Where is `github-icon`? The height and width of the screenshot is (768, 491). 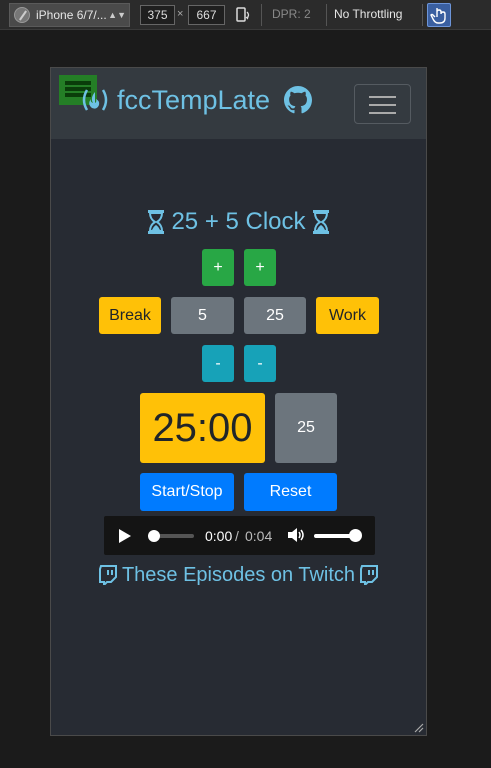 github-icon is located at coordinates (298, 100).